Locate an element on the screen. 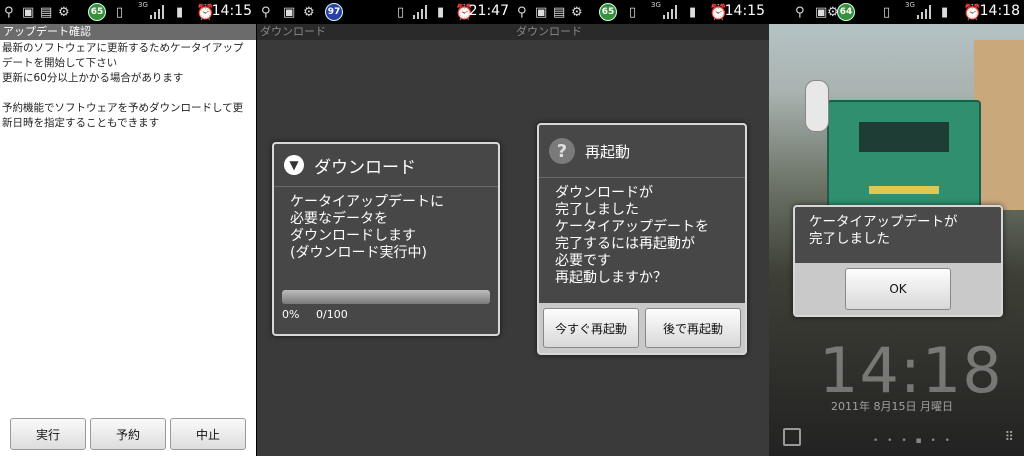  download-progress-bar is located at coordinates (386, 297).